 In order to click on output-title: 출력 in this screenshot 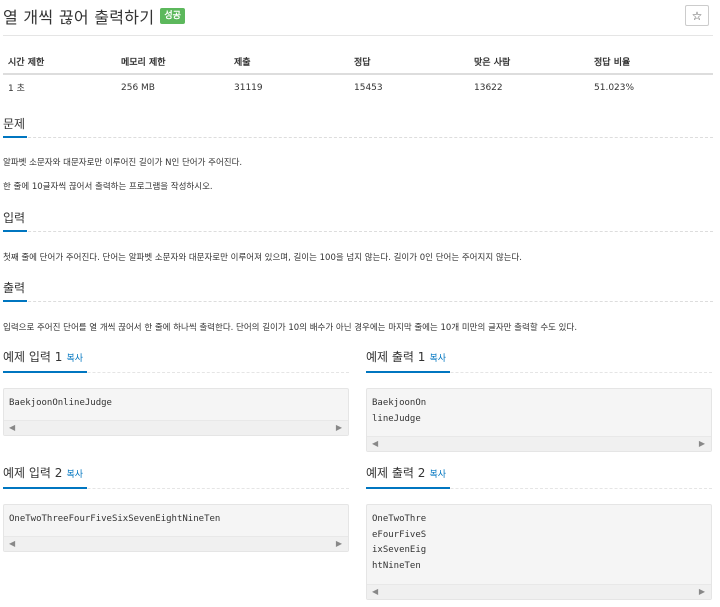, I will do `click(15, 291)`.